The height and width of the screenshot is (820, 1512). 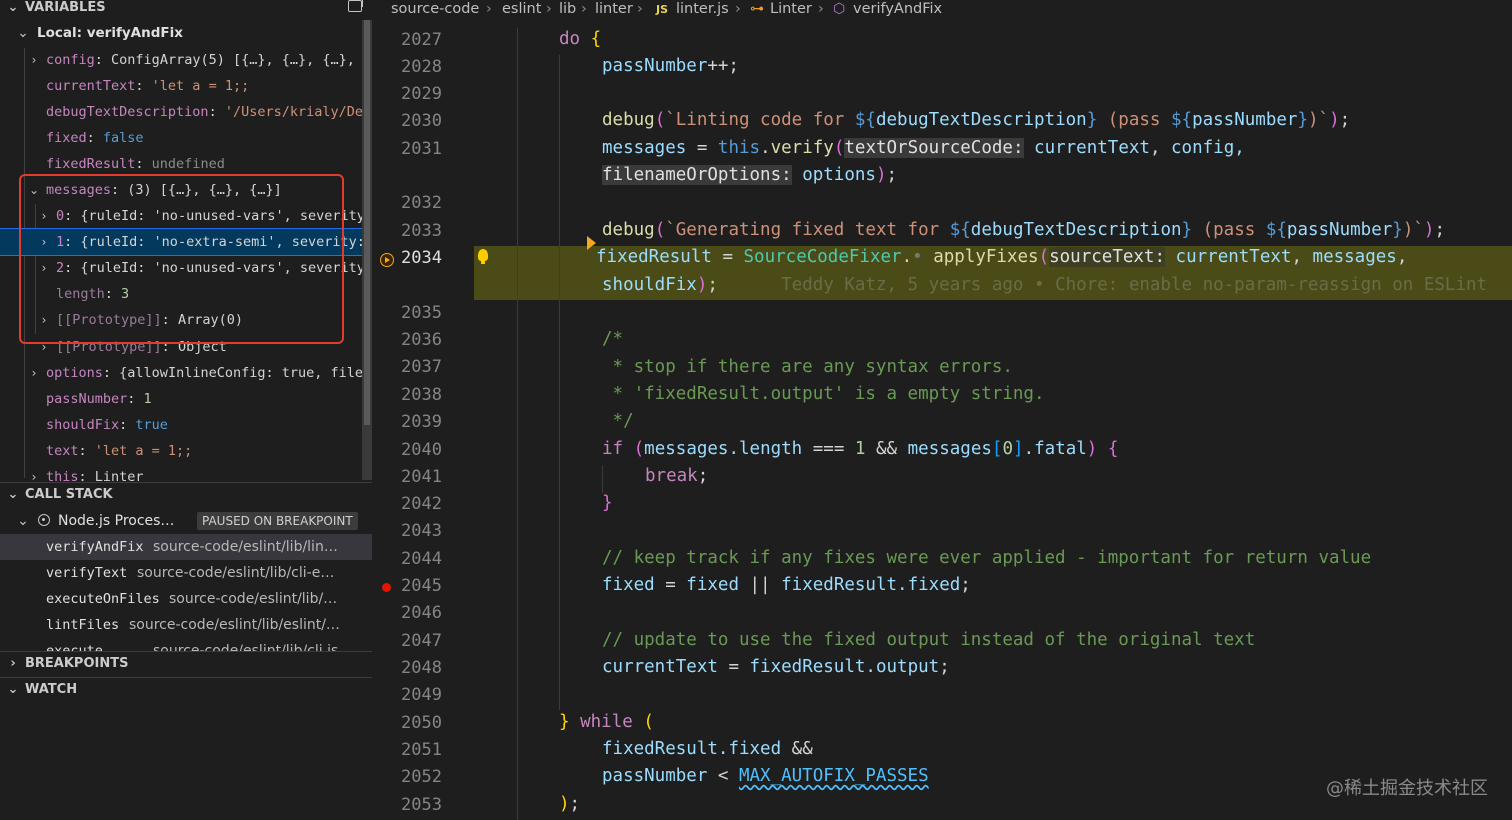 I want to click on code-line: fixedResult.fixed &&, so click(x=707, y=749).